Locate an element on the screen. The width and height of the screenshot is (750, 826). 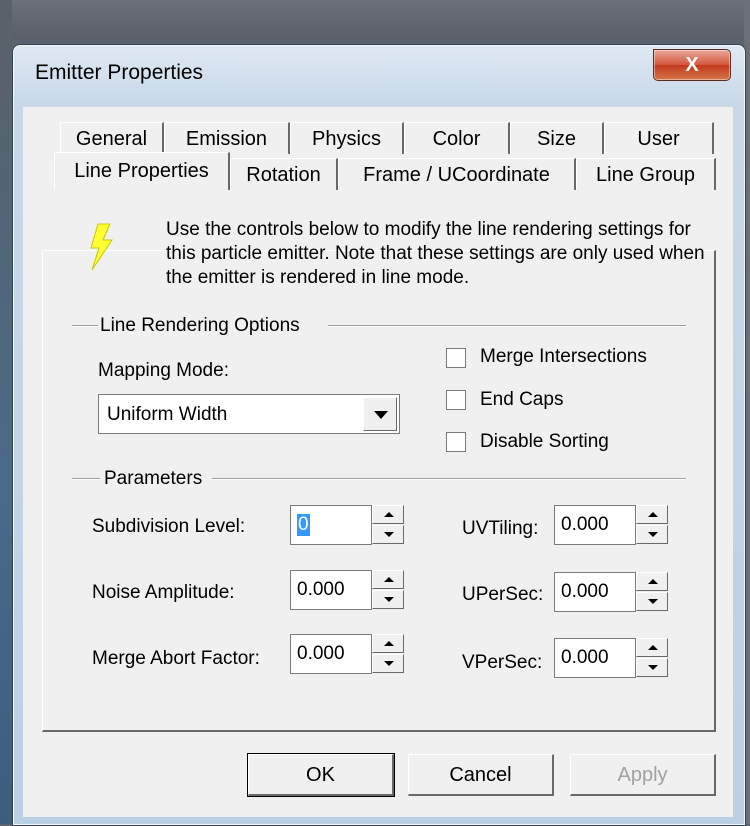
tab-user: User is located at coordinates (659, 138).